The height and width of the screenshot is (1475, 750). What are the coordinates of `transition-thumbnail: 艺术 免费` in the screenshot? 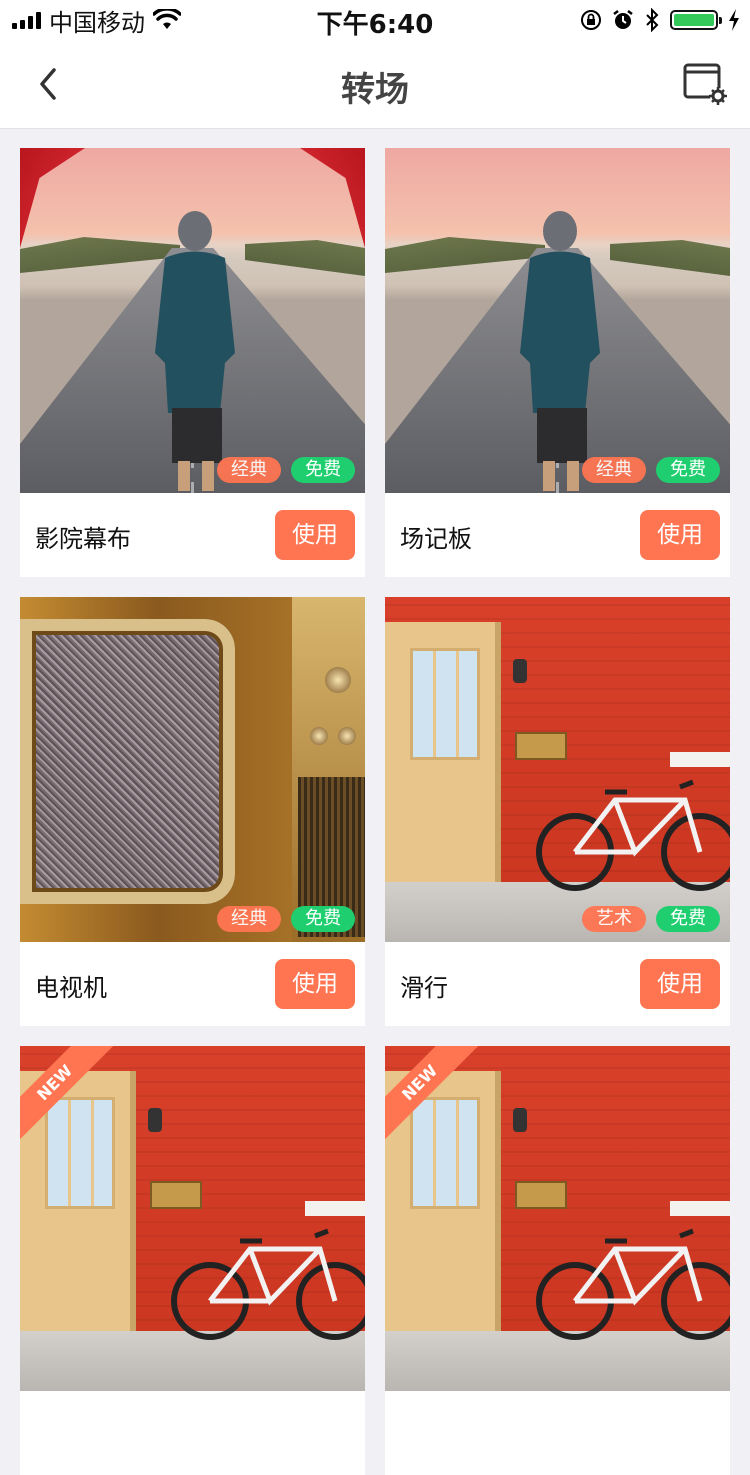 It's located at (557, 769).